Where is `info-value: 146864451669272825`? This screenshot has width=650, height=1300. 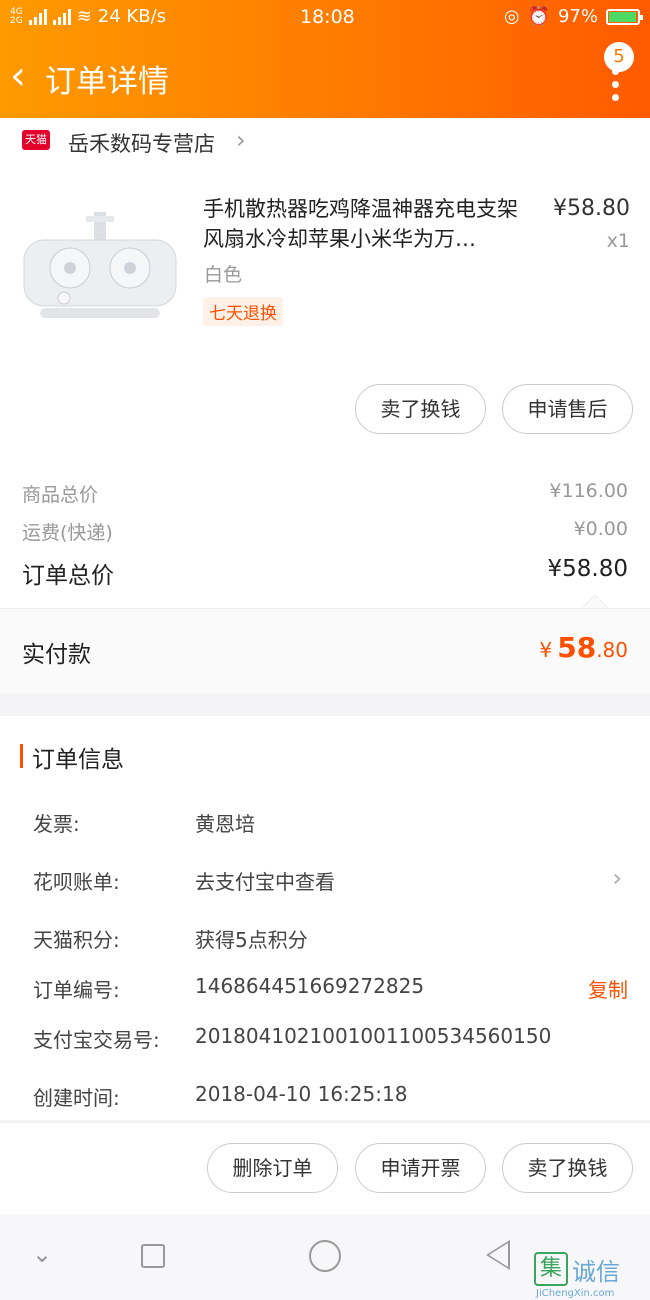 info-value: 146864451669272825 is located at coordinates (310, 986).